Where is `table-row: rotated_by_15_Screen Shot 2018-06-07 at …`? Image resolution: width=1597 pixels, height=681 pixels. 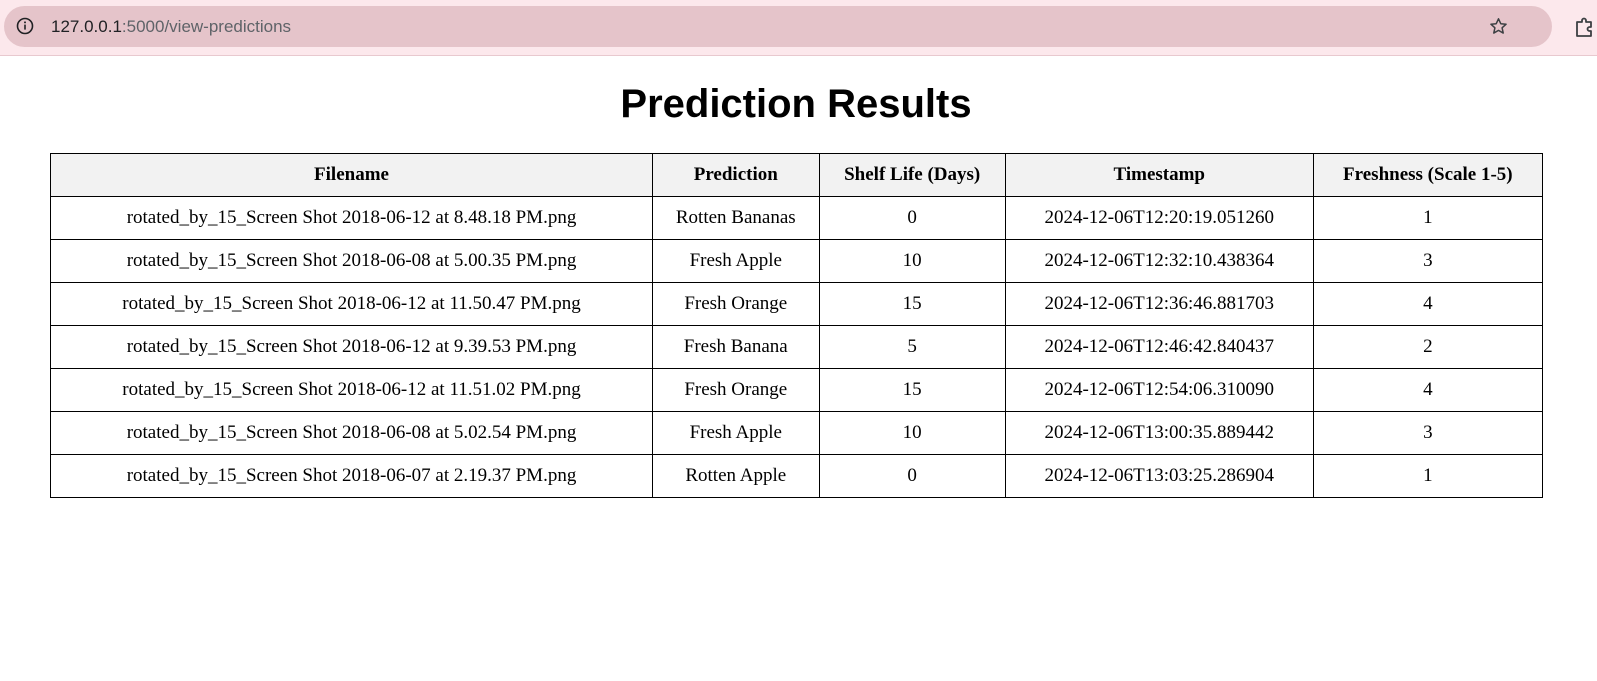 table-row: rotated_by_15_Screen Shot 2018-06-07 at … is located at coordinates (796, 476).